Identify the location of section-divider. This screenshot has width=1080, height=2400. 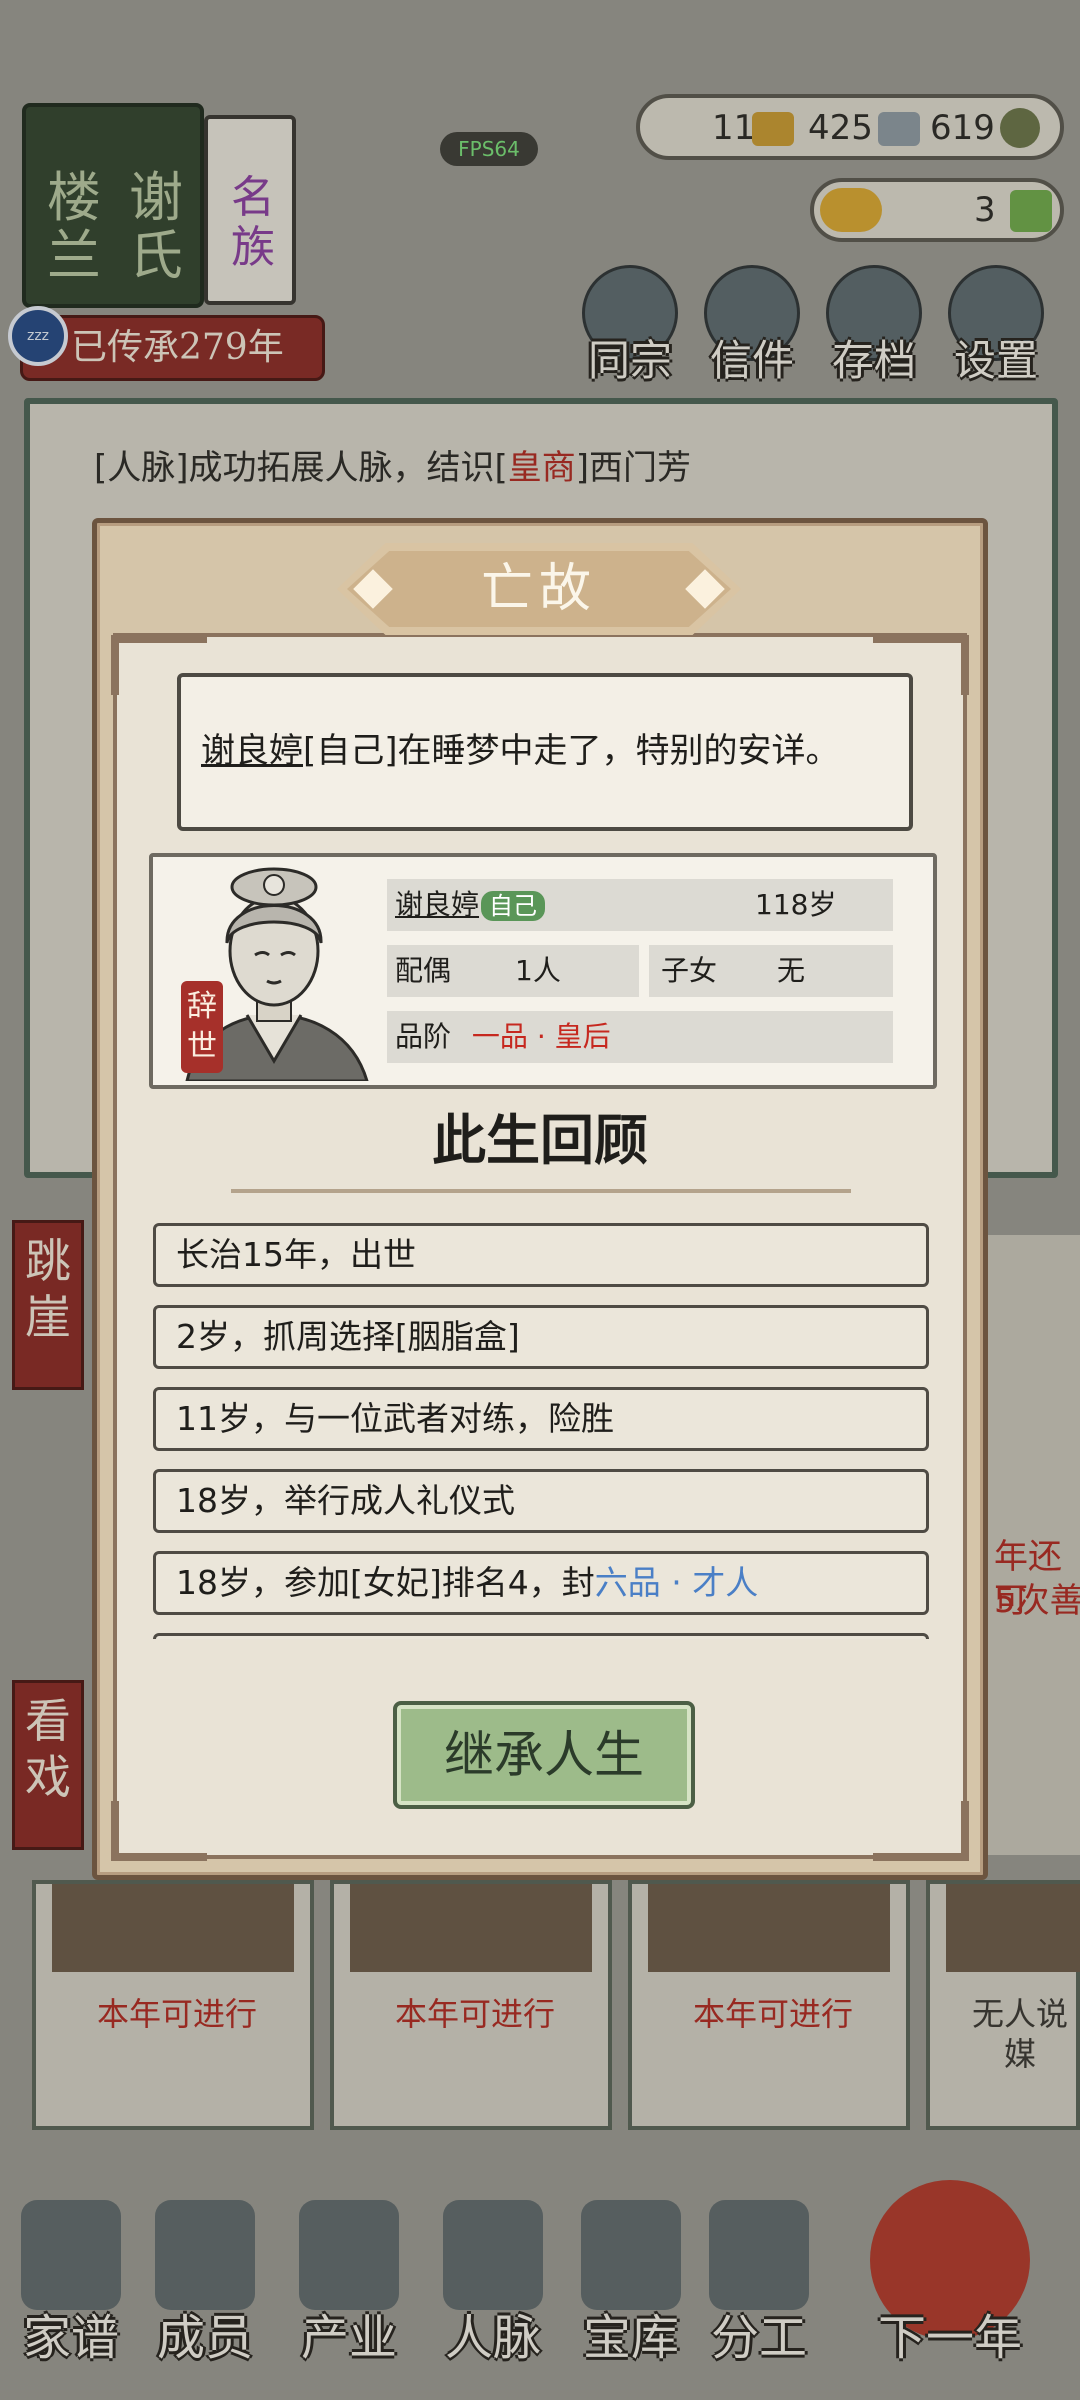
(541, 1191).